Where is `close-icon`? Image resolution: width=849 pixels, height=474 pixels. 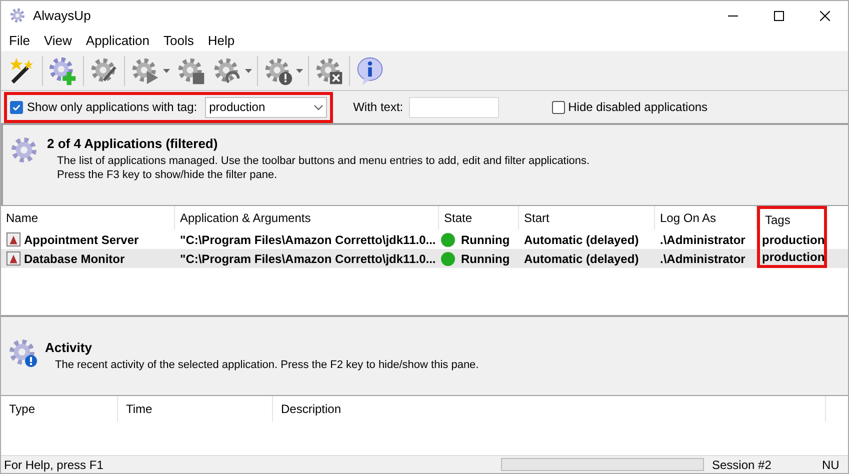
close-icon is located at coordinates (825, 16).